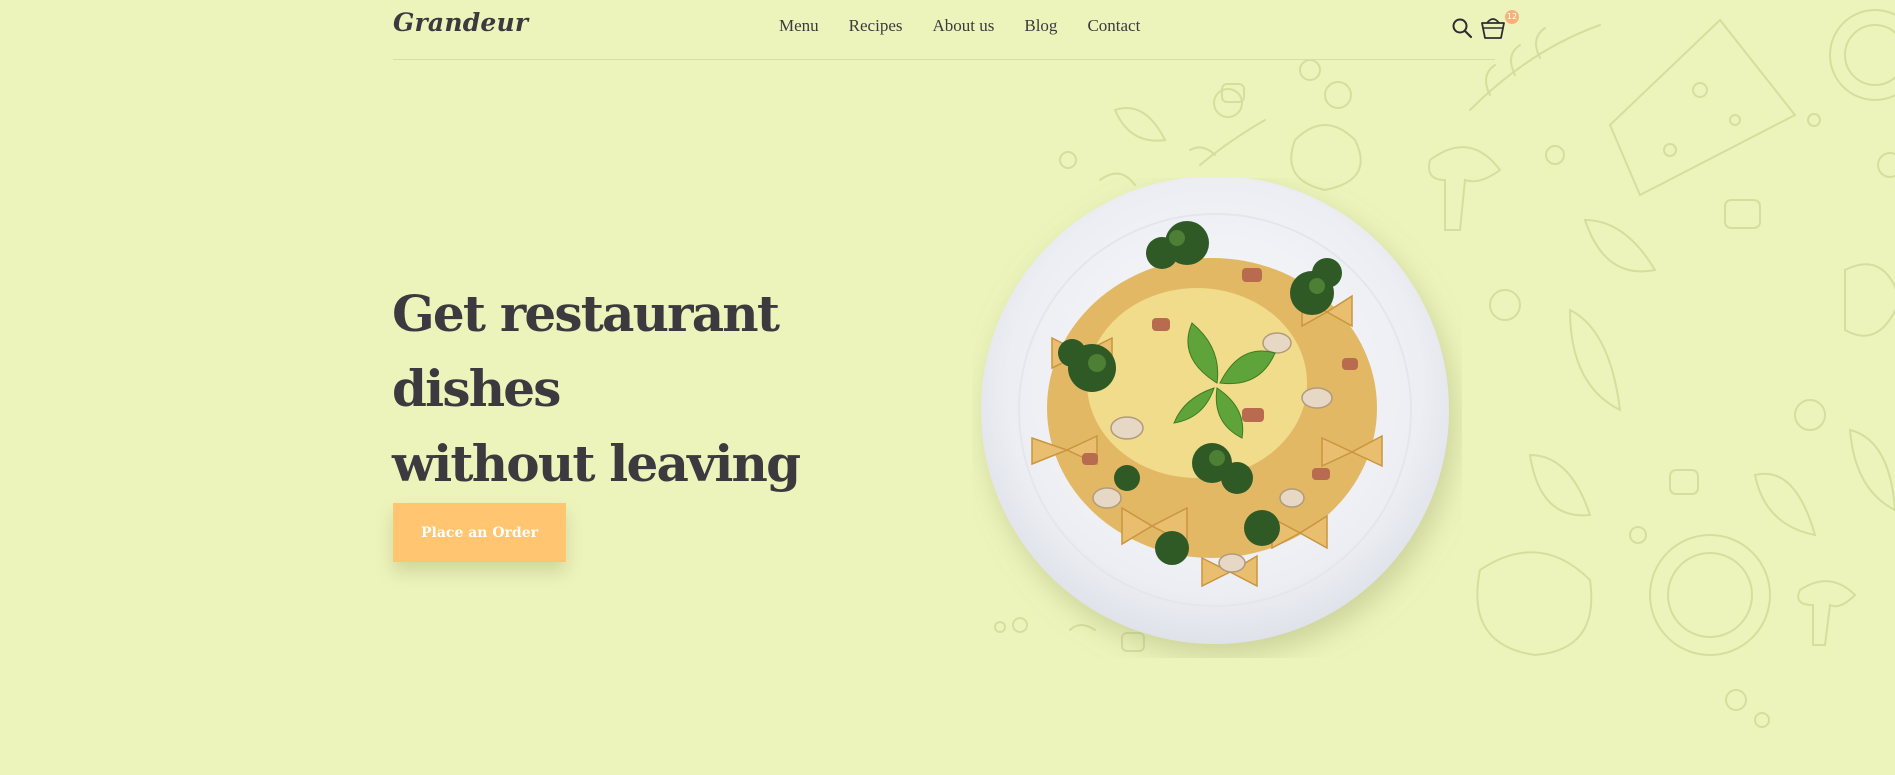 Image resolution: width=1895 pixels, height=775 pixels. I want to click on pasta-dish-image, so click(1215, 411).